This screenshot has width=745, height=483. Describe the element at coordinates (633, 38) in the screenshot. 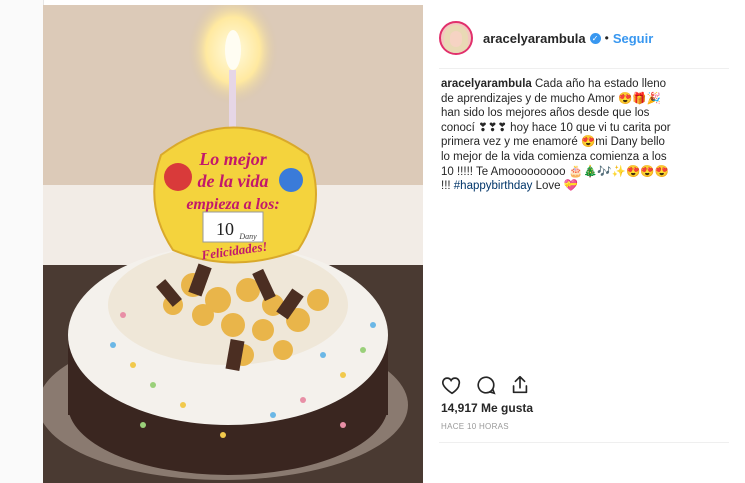

I see `follow-button: Seguir` at that location.